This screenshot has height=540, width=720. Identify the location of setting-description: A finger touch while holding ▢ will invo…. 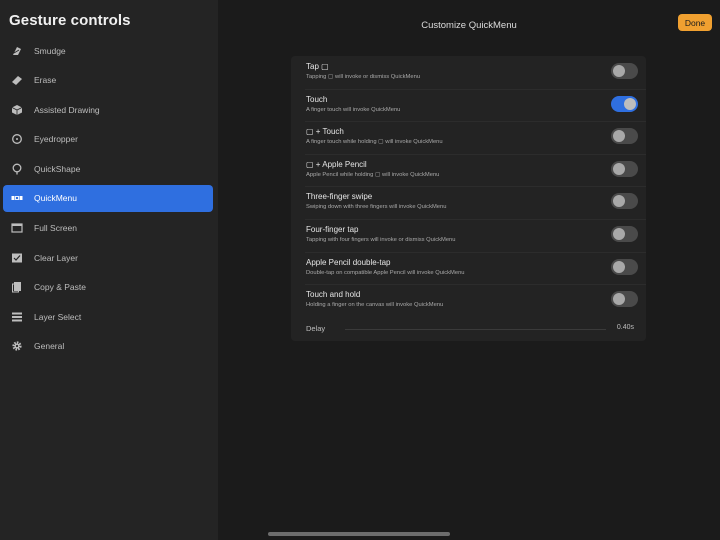
(374, 142).